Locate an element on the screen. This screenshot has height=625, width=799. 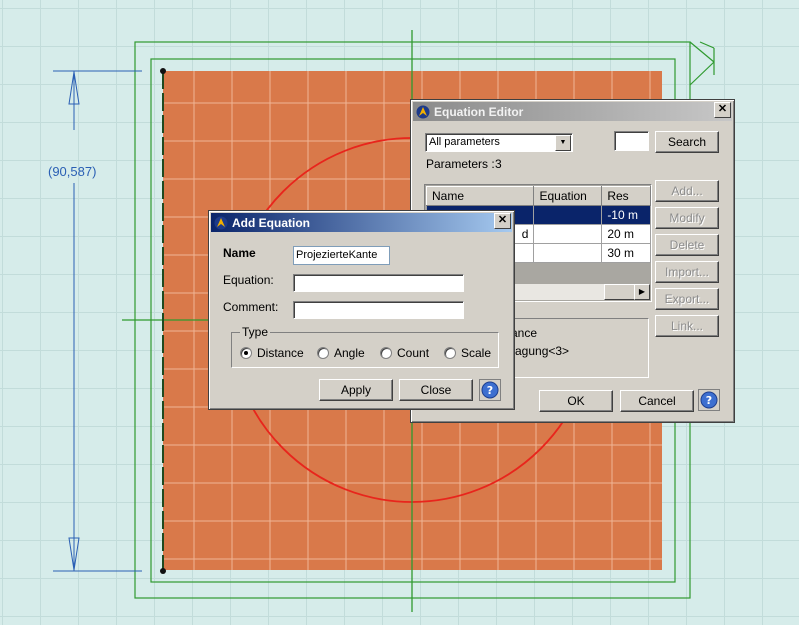
comment-field is located at coordinates (378, 310).